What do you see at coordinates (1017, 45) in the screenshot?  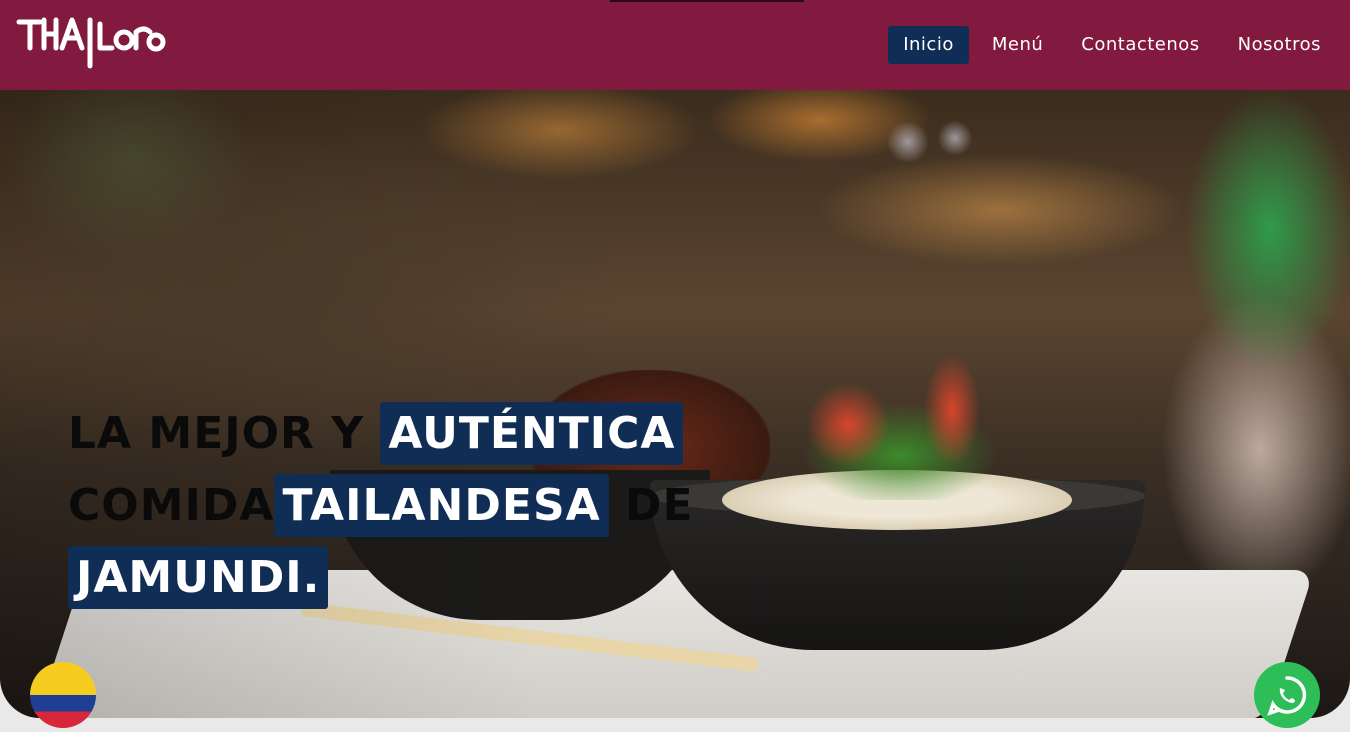 I see `nav-menu: Menú` at bounding box center [1017, 45].